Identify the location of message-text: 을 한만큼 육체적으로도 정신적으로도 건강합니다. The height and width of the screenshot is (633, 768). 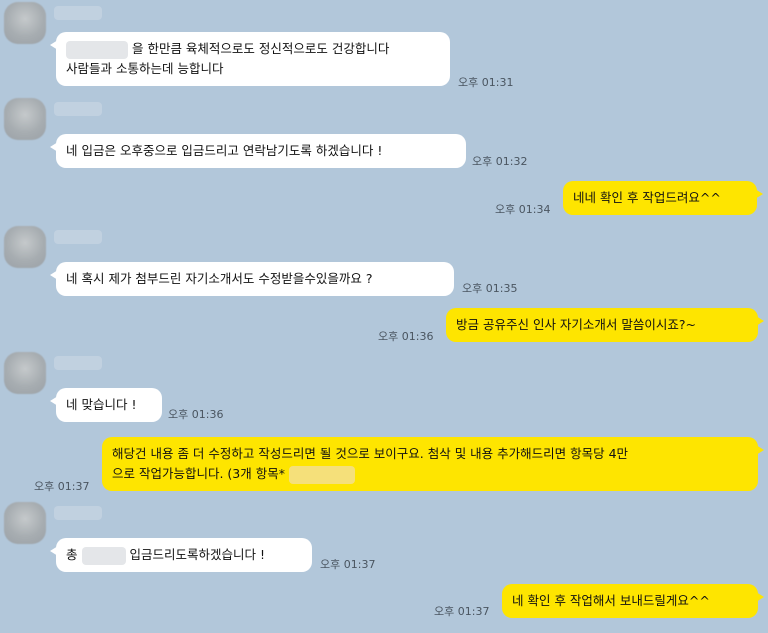
(260, 48).